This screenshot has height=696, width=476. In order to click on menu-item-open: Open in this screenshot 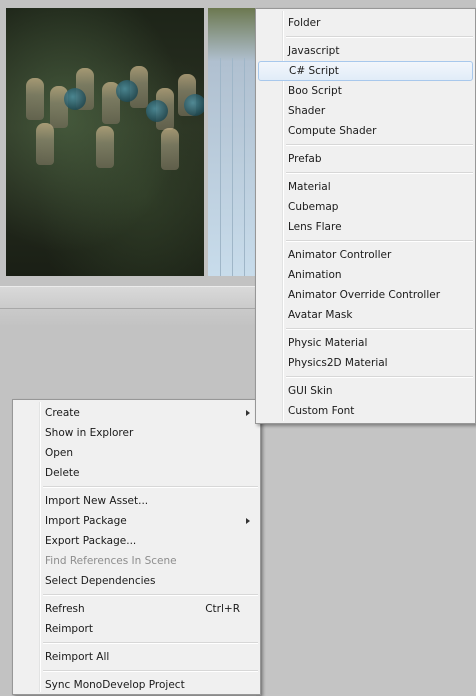, I will do `click(136, 453)`.